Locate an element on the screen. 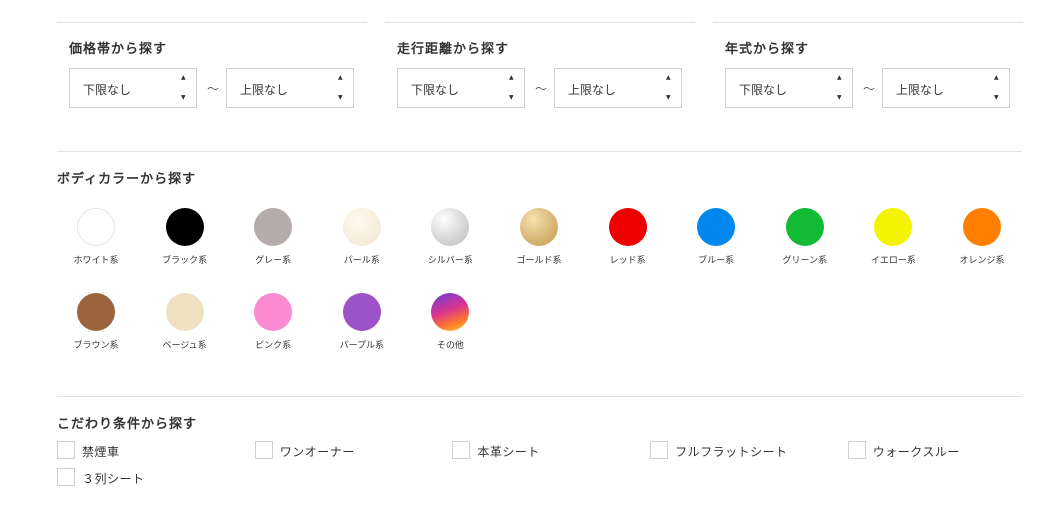 Image resolution: width=1044 pixels, height=522 pixels. color-swatch-label: レッド系 is located at coordinates (627, 261).